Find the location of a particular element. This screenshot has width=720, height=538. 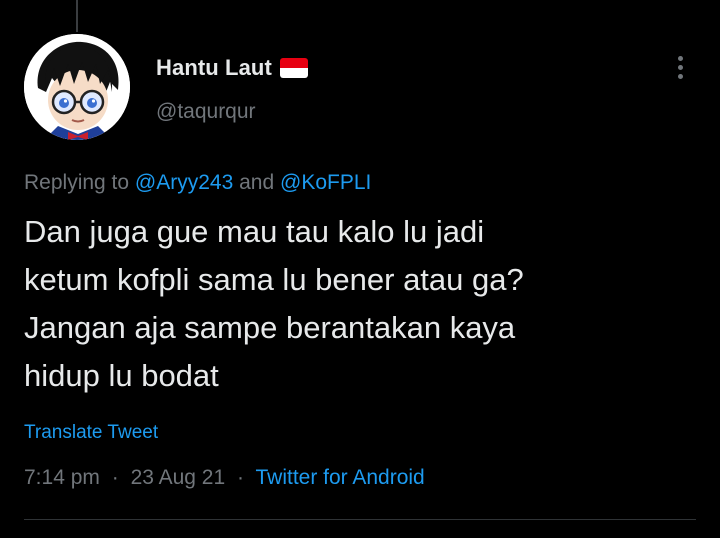

replying-conjunction: and is located at coordinates (257, 182).